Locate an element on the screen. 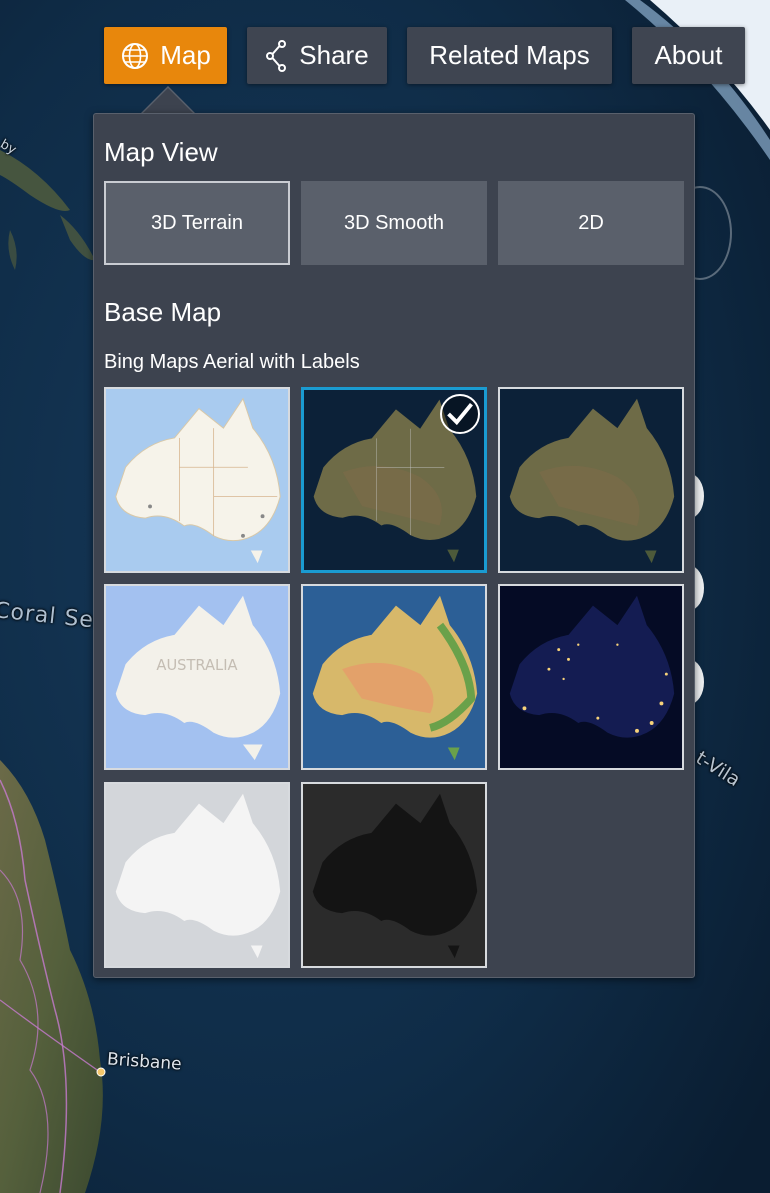 The height and width of the screenshot is (1193, 770). basemap-thumb-night is located at coordinates (591, 677).